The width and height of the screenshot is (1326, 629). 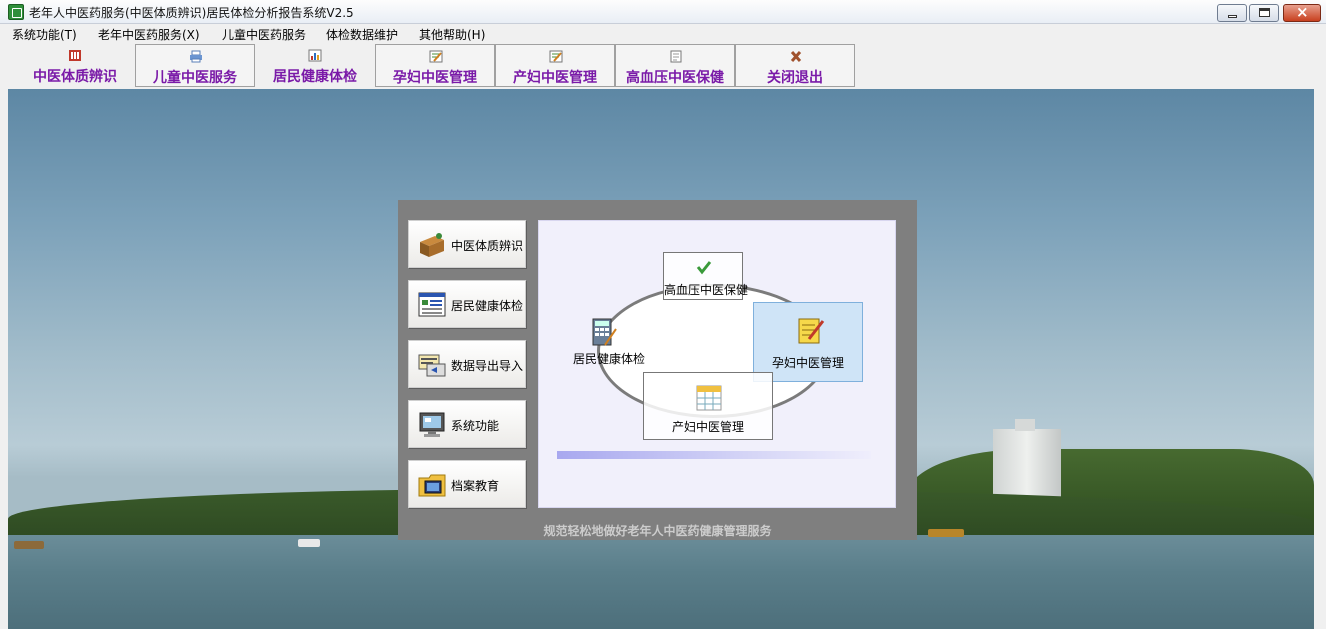 I want to click on close-icon: ×, so click(x=1302, y=12).